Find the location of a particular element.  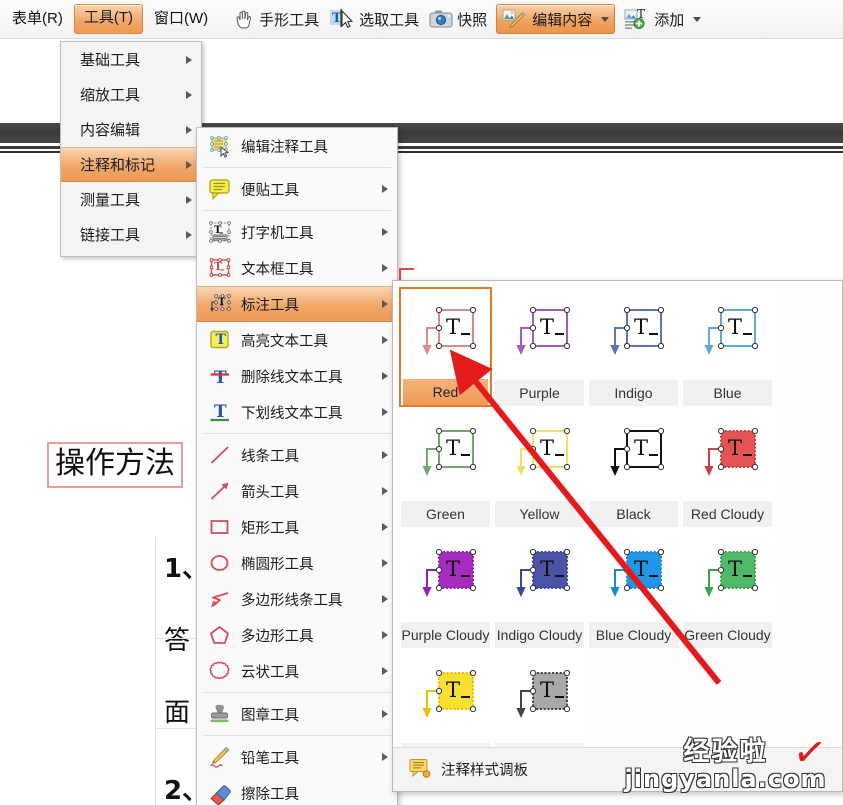

annotation-menu-item: 椭圆形工具 is located at coordinates (297, 563).